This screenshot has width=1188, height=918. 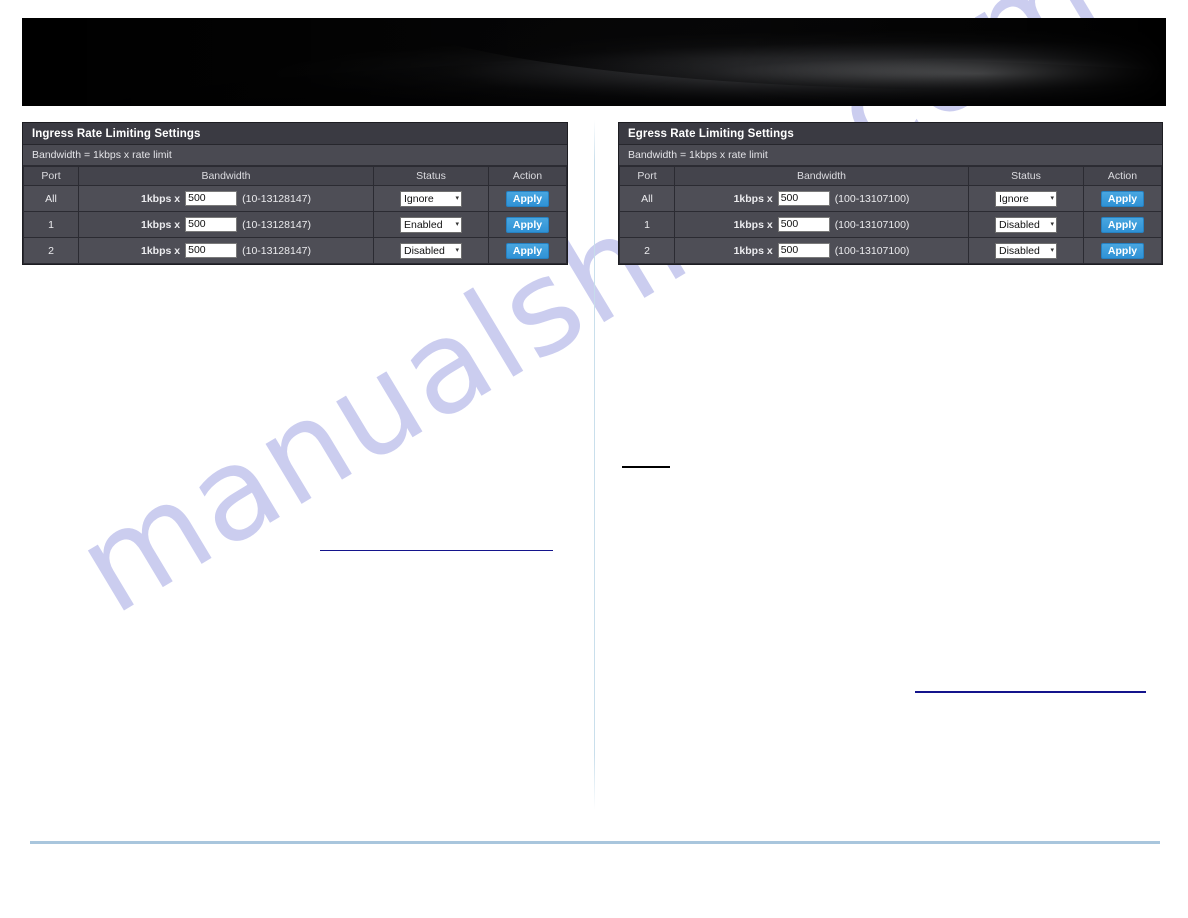 I want to click on table-row: 2 1kbps x (100-13107100) Disabled ▾, so click(x=890, y=250).